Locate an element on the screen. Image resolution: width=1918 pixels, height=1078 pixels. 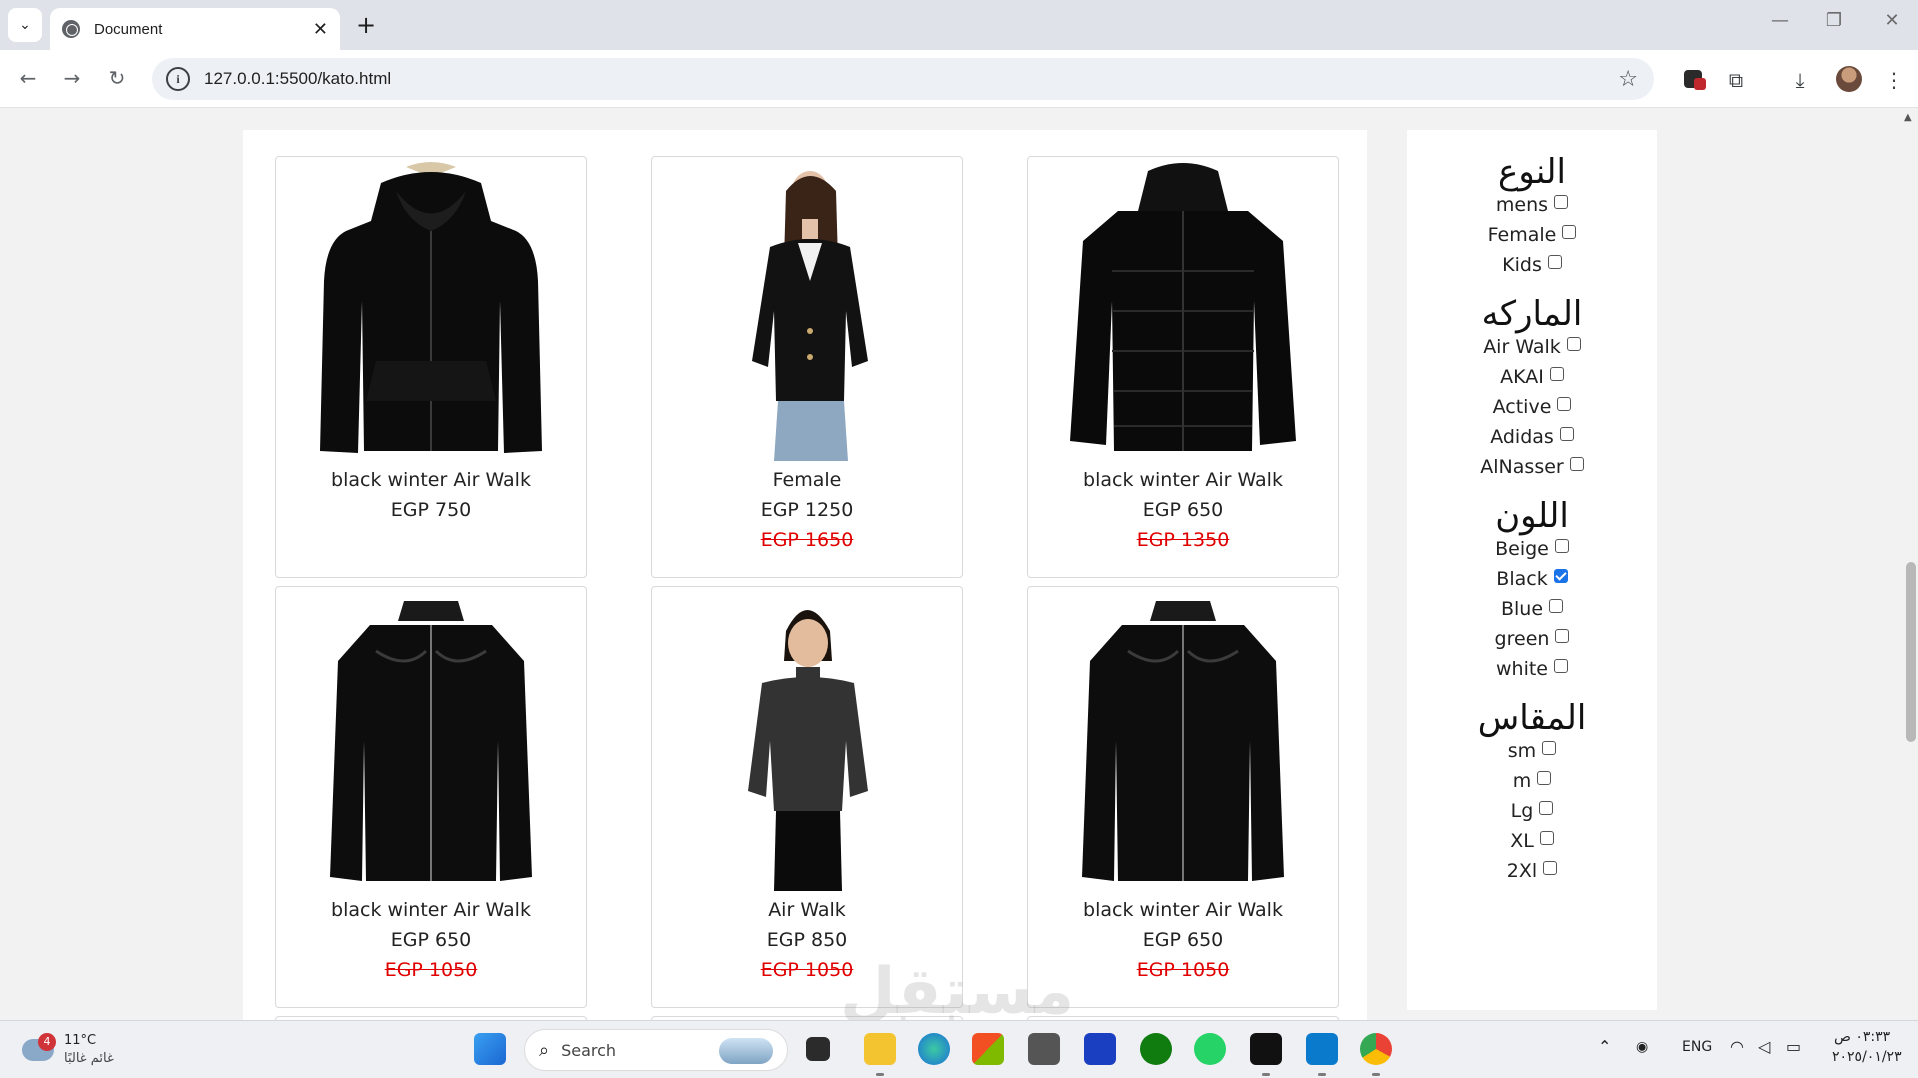
extension-icon is located at coordinates (1695, 79).